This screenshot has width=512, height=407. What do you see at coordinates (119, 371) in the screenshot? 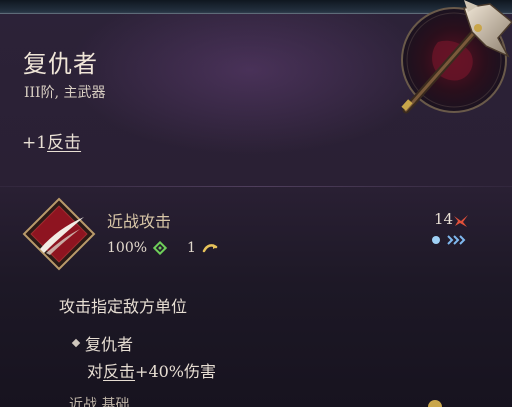
I see `counterattack-term-link: 反击` at bounding box center [119, 371].